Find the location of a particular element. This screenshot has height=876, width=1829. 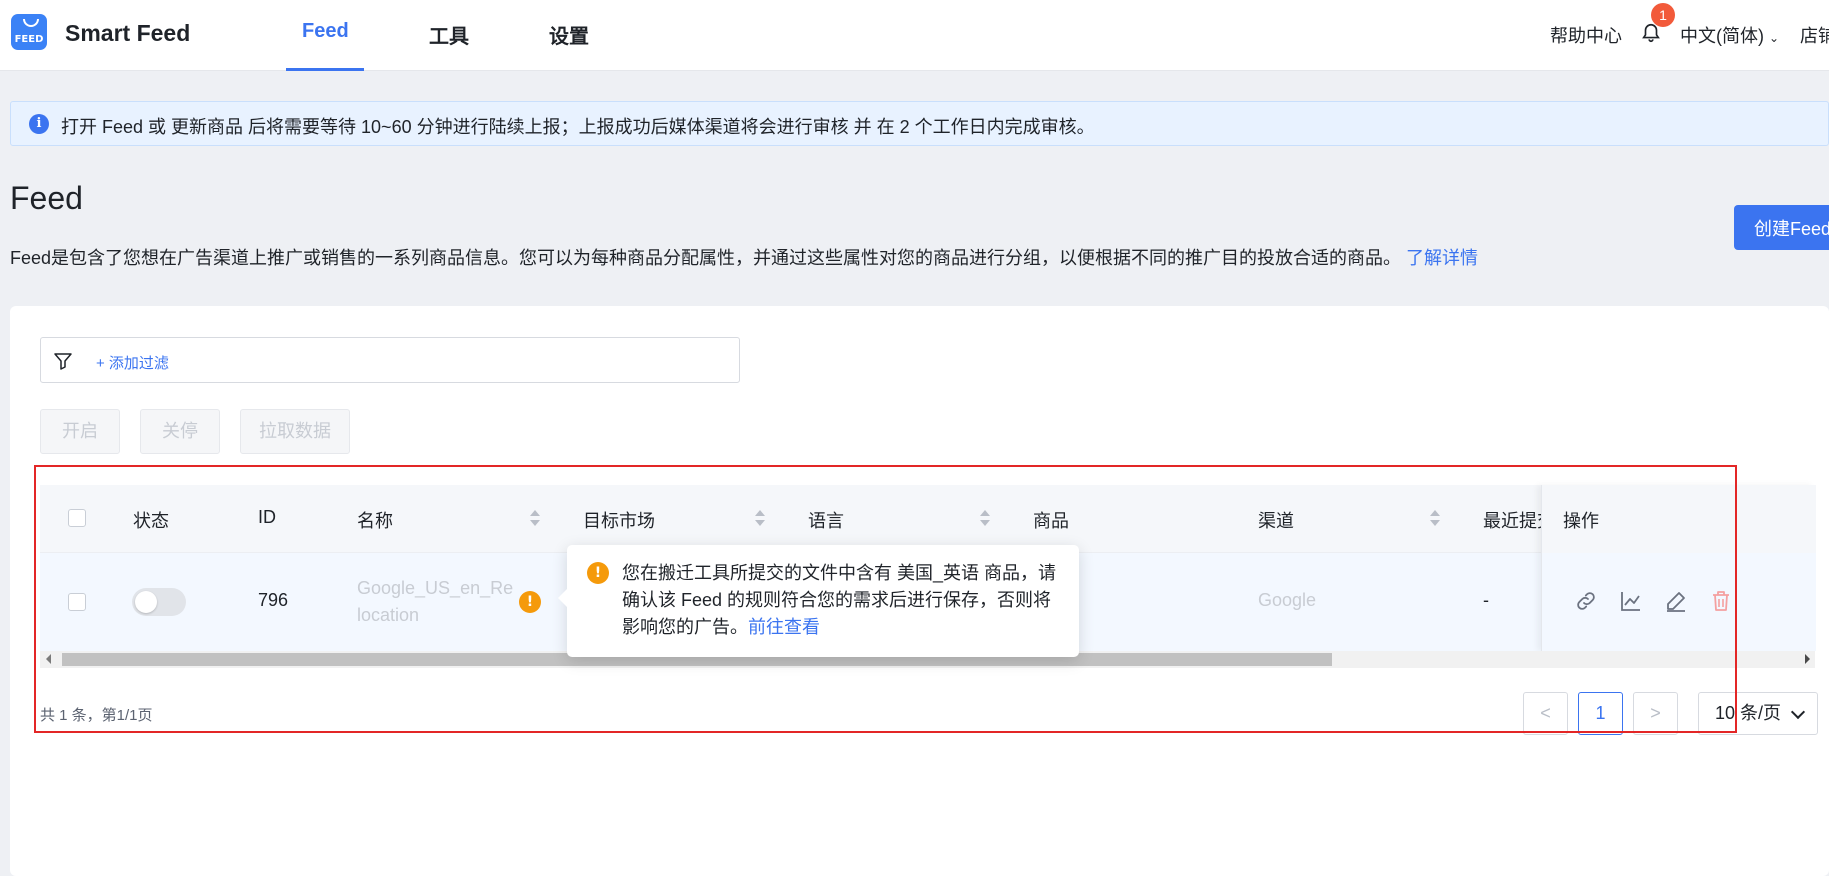

filter-bar: + 添加过滤 is located at coordinates (390, 360).